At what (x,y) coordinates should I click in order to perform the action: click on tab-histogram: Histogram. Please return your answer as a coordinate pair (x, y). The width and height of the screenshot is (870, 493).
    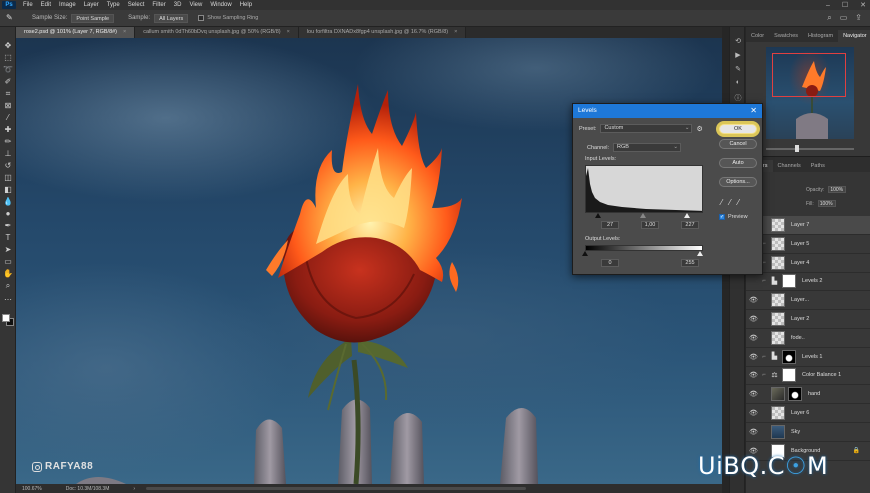
    Looking at the image, I should click on (820, 37).